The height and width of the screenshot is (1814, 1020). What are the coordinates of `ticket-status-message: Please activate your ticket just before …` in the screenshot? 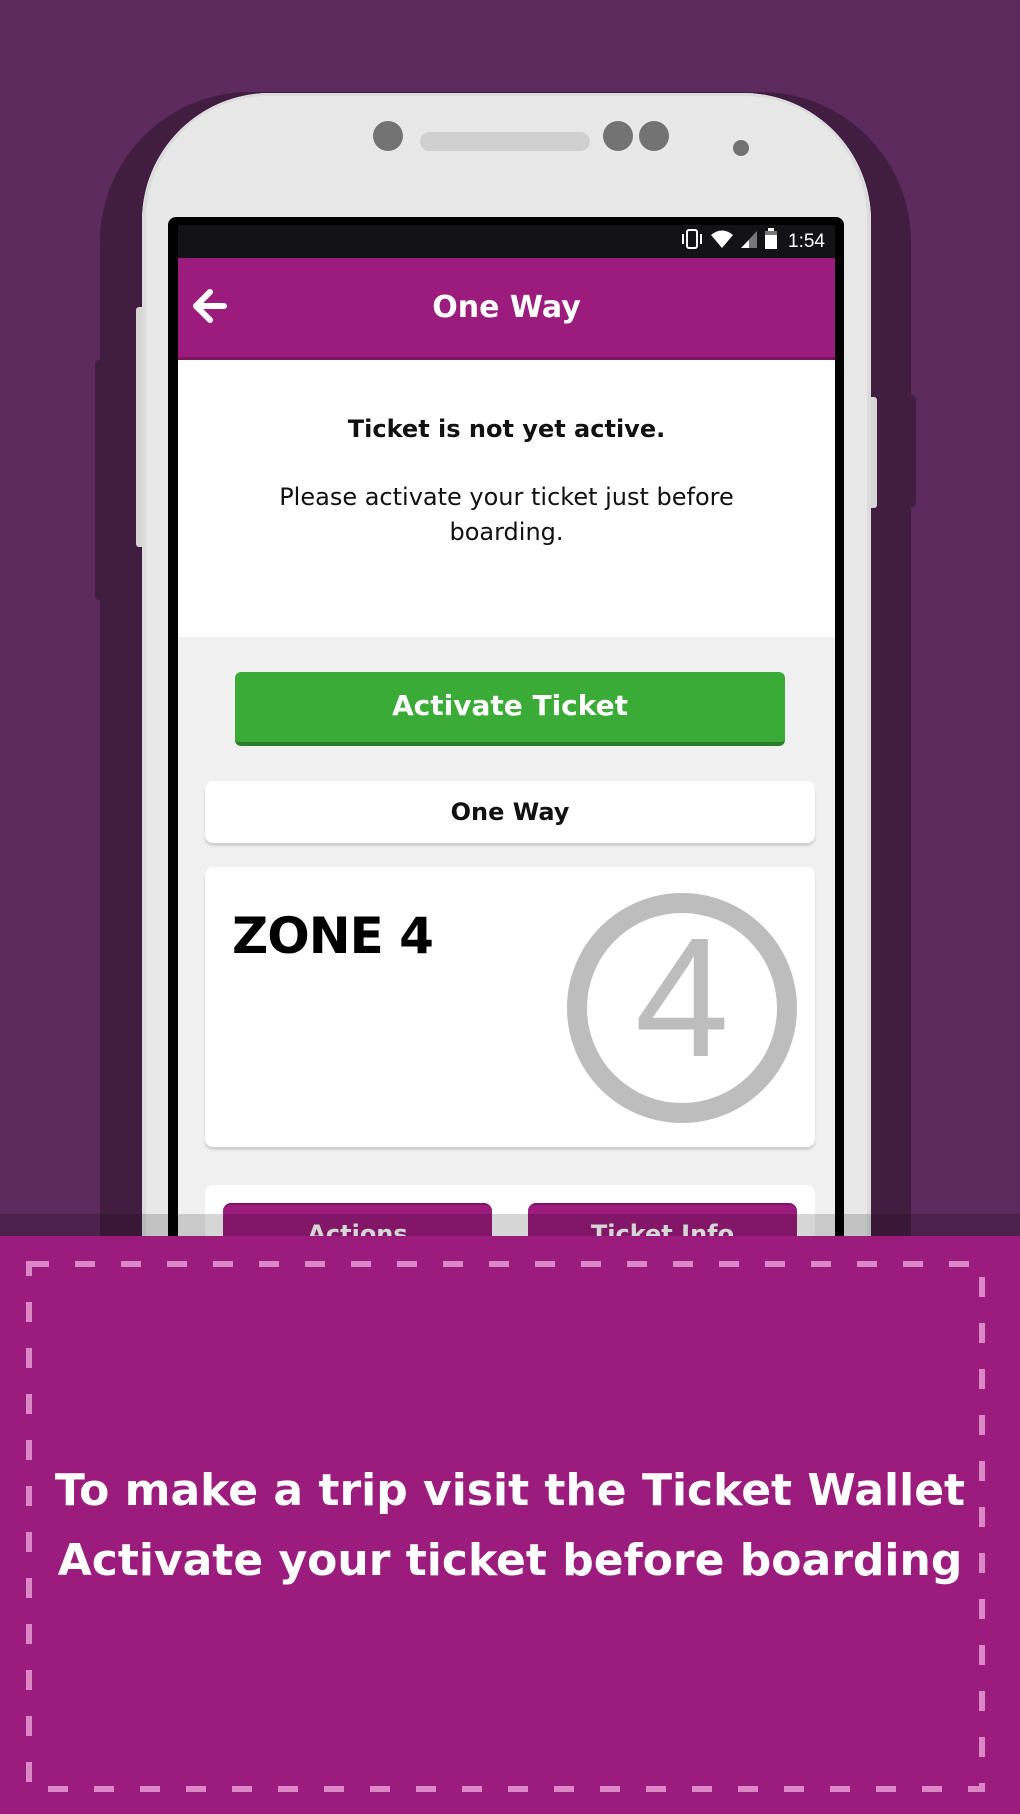 It's located at (506, 514).